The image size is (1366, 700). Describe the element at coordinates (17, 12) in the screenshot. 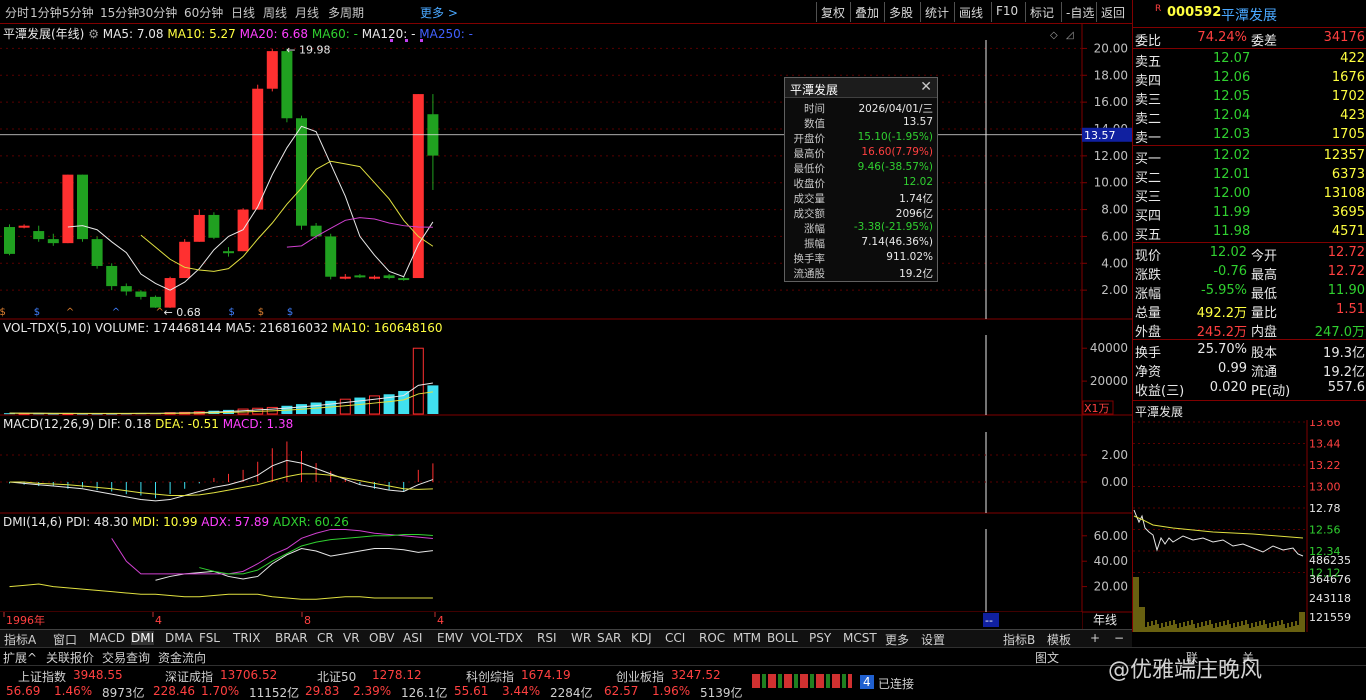

I see `period-tab-0: 分时` at that location.